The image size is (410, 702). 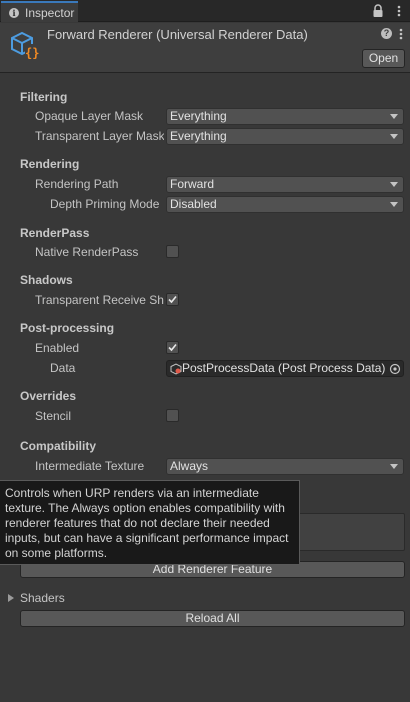 I want to click on section-shadows: Shadows, so click(x=46, y=280).